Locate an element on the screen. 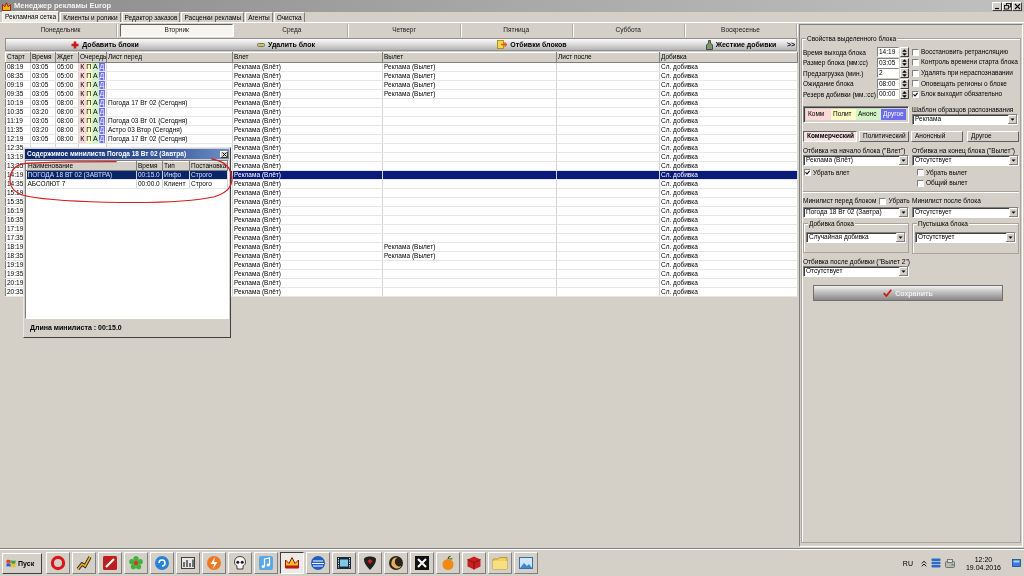  fruit-icon is located at coordinates (448, 563).